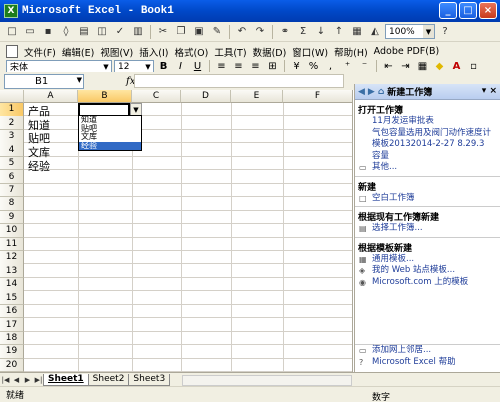 The width and height of the screenshot is (500, 403). What do you see at coordinates (317, 96) in the screenshot?
I see `column-header-f: F` at bounding box center [317, 96].